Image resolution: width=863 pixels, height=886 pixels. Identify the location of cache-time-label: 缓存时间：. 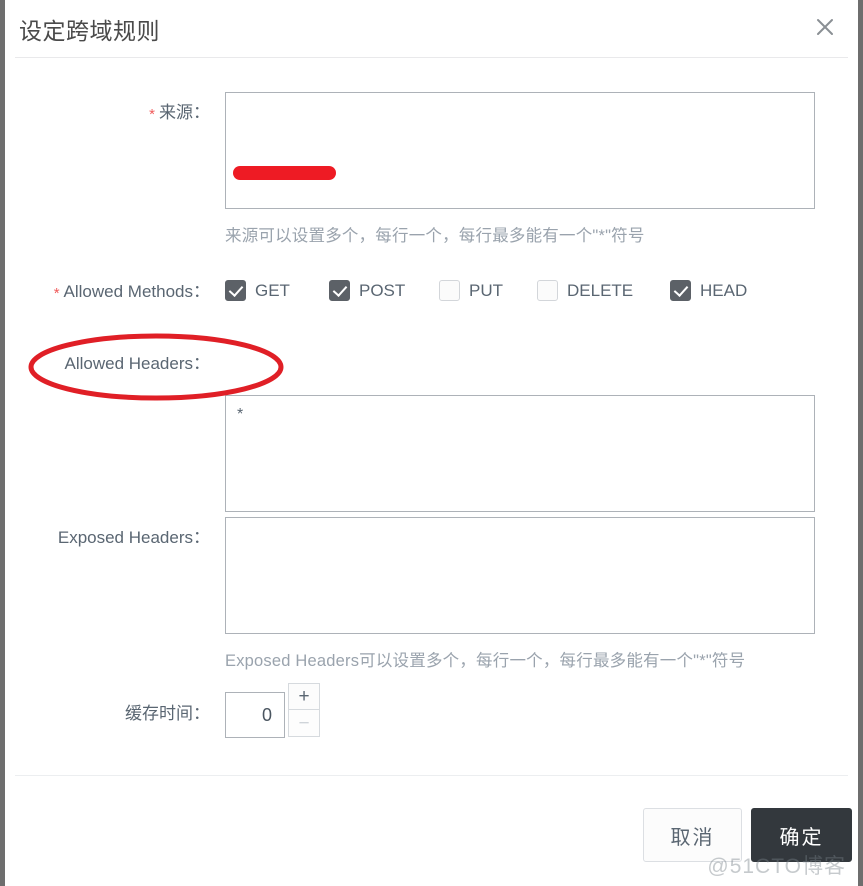
(167, 714).